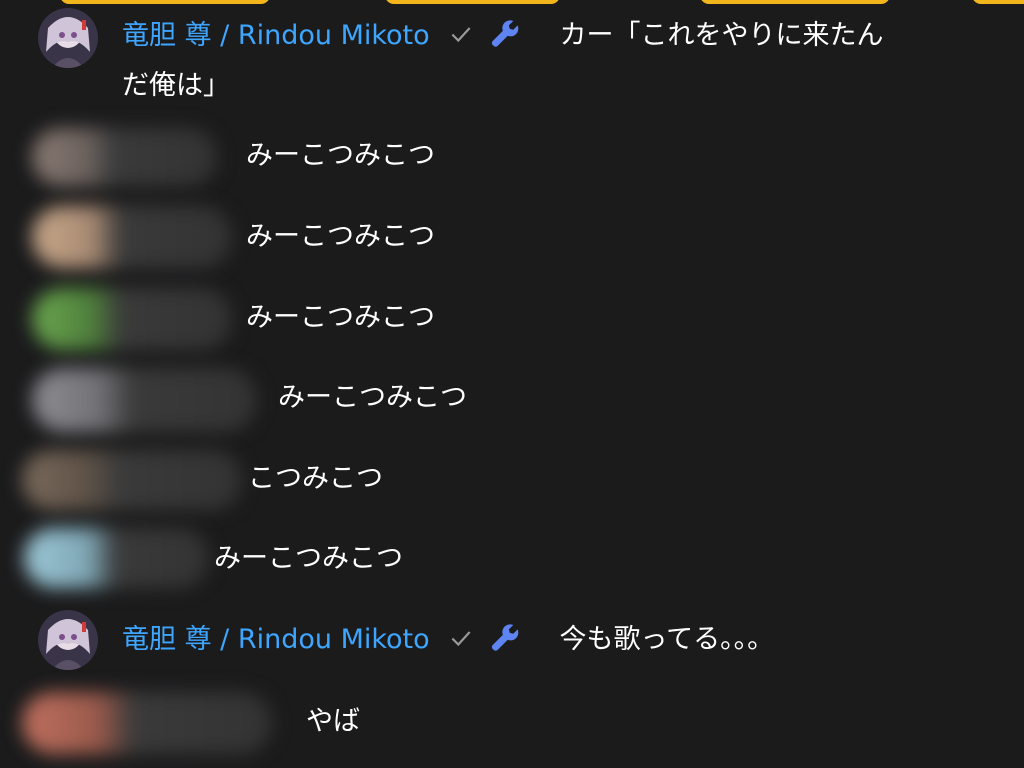  What do you see at coordinates (333, 721) in the screenshot?
I see `message-text: やば` at bounding box center [333, 721].